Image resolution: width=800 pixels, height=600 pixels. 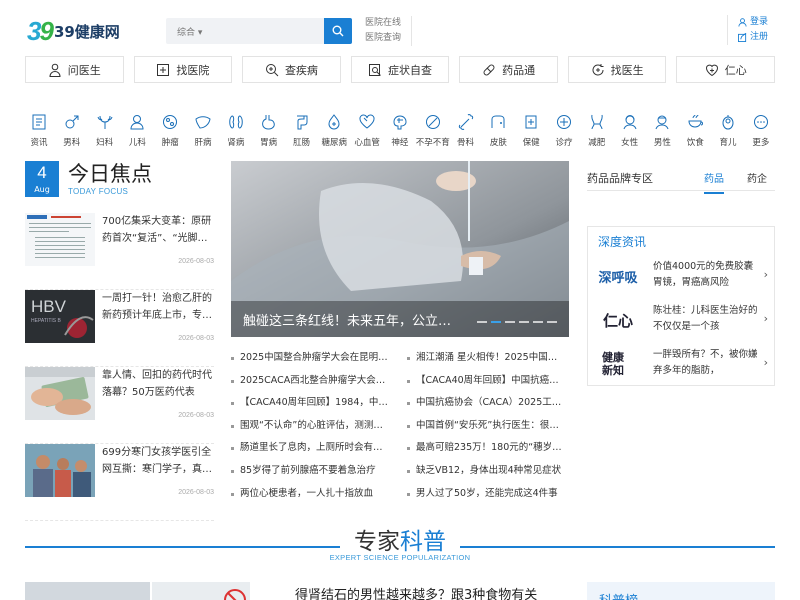 What do you see at coordinates (517, 322) in the screenshot?
I see `carousel-indicators` at bounding box center [517, 322].